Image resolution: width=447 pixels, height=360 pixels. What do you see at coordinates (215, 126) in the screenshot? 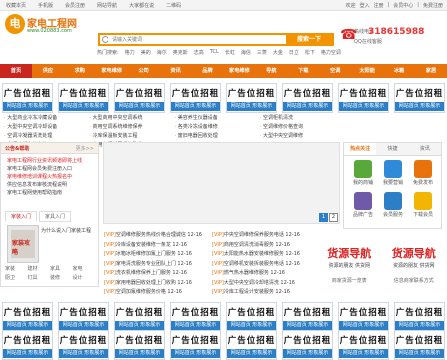
I see `link-item: 各类冷冻设备维修` at bounding box center [215, 126].